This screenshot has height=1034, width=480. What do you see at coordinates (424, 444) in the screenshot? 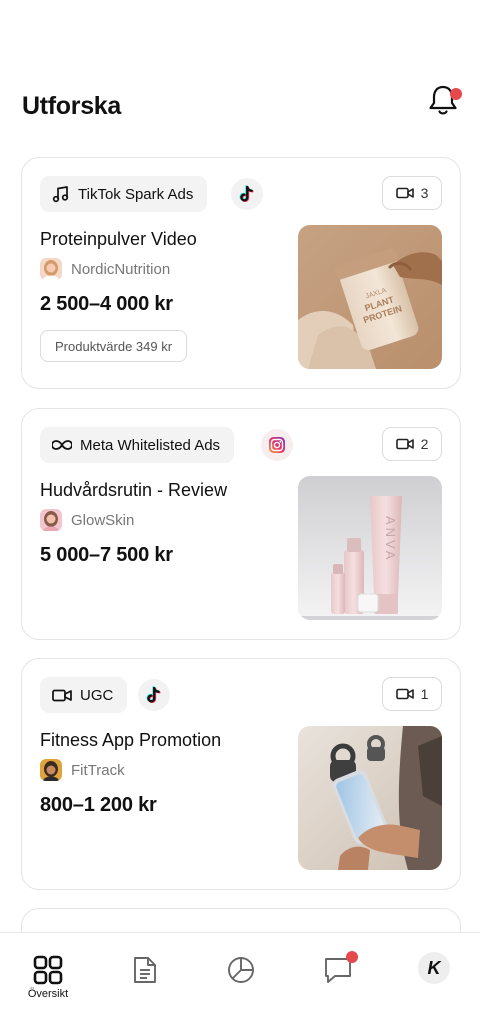
I see `video-count: 2` at bounding box center [424, 444].